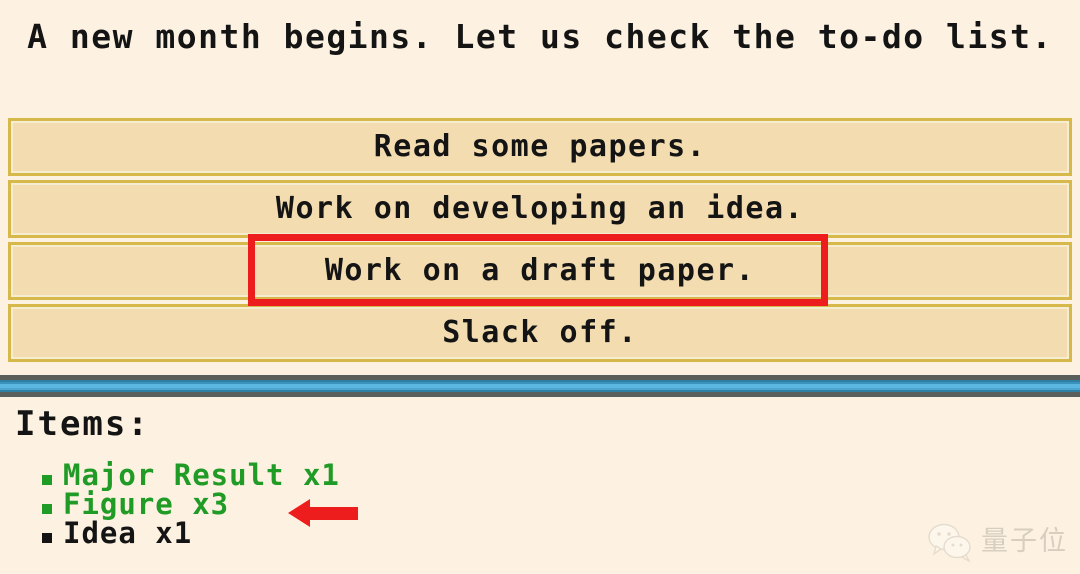 The height and width of the screenshot is (574, 1080). I want to click on menu-option: Work on developing an idea., so click(540, 209).